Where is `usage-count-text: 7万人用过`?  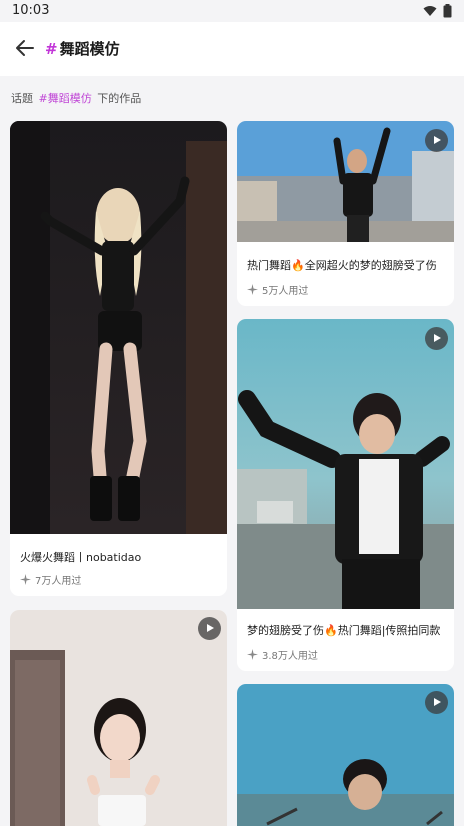
usage-count-text: 7万人用过 is located at coordinates (58, 581).